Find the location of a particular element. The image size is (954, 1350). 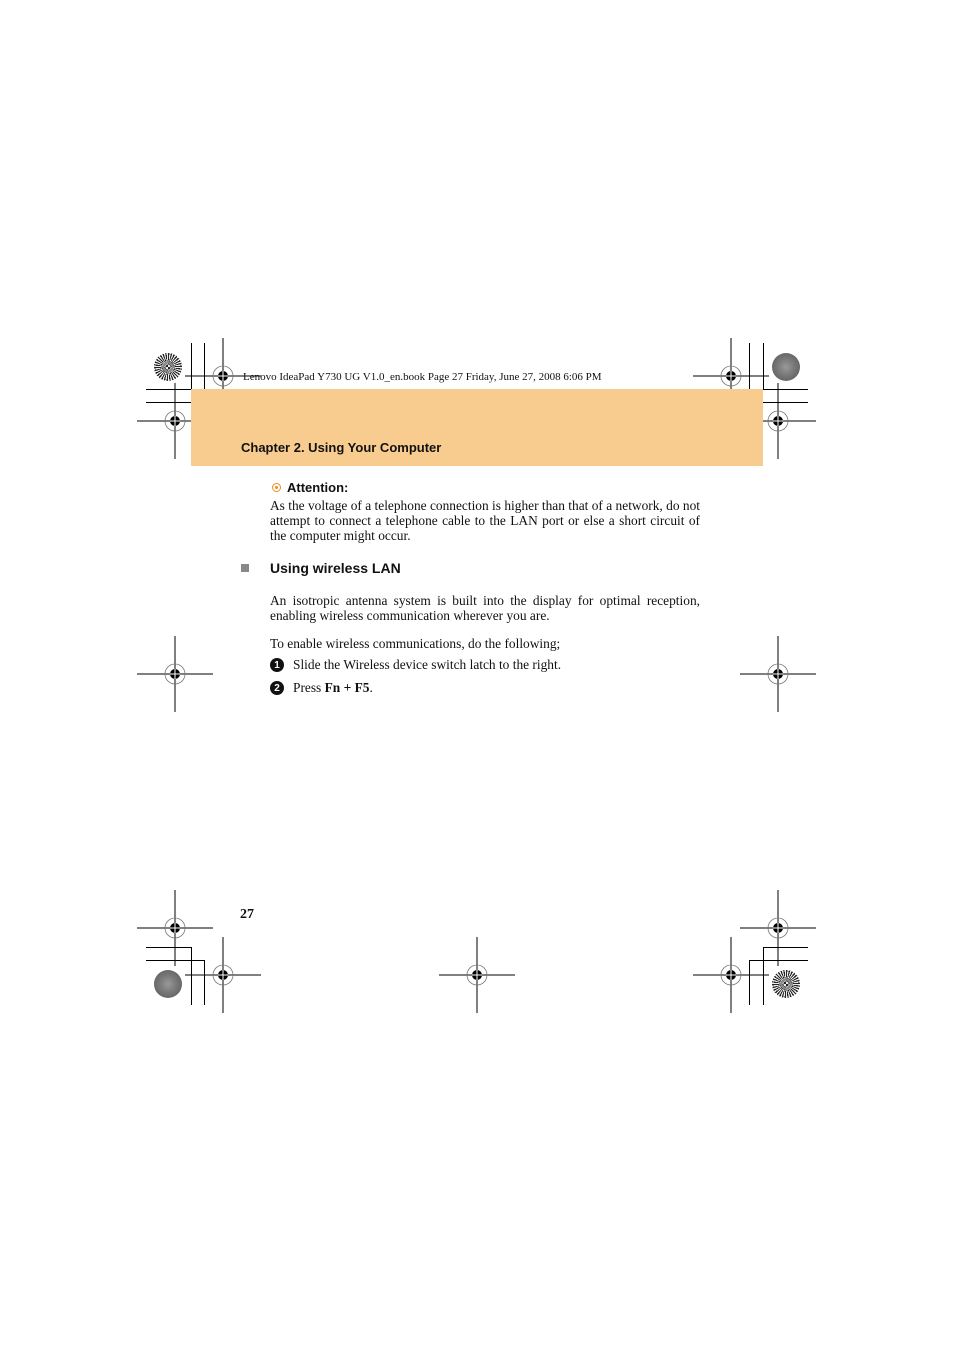

step-2: 2 Press Fn + F5. is located at coordinates (321, 688).